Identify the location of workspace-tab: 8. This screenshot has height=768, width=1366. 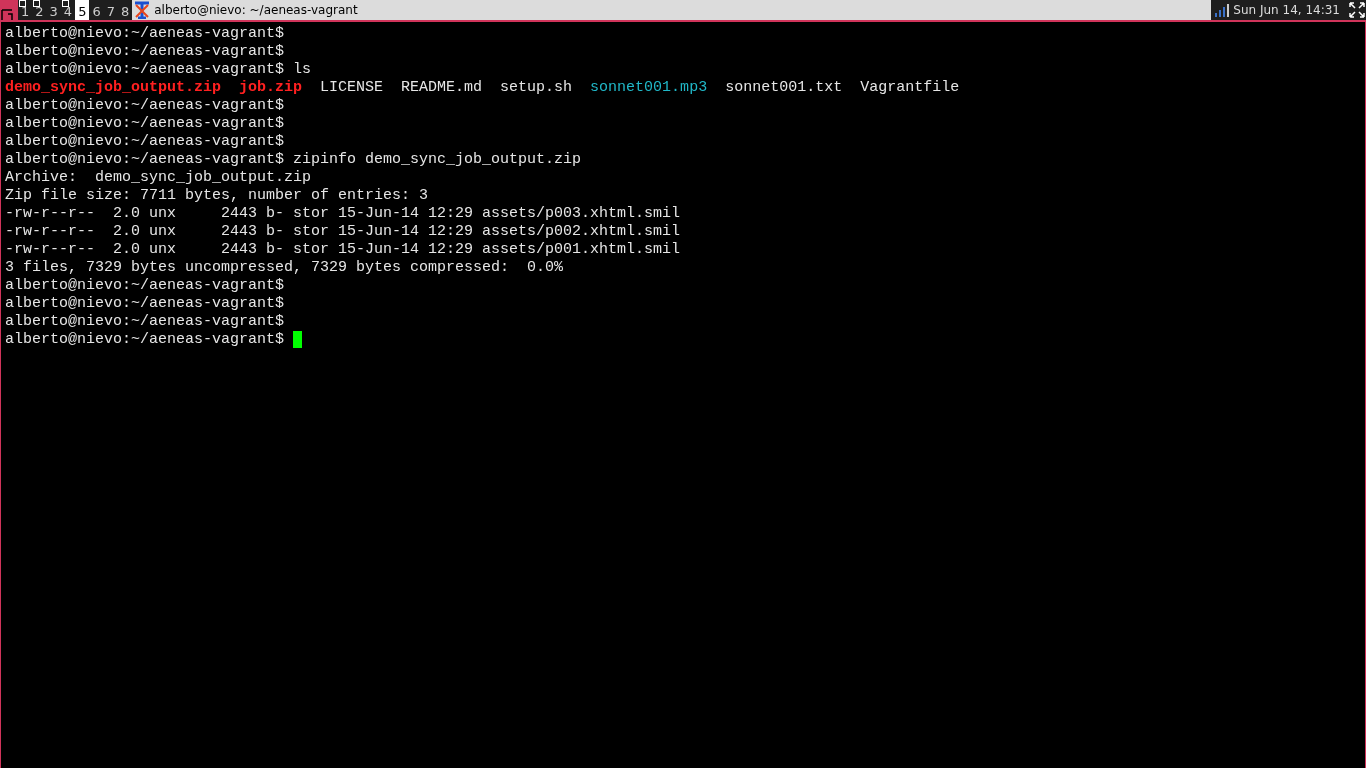
(125, 10).